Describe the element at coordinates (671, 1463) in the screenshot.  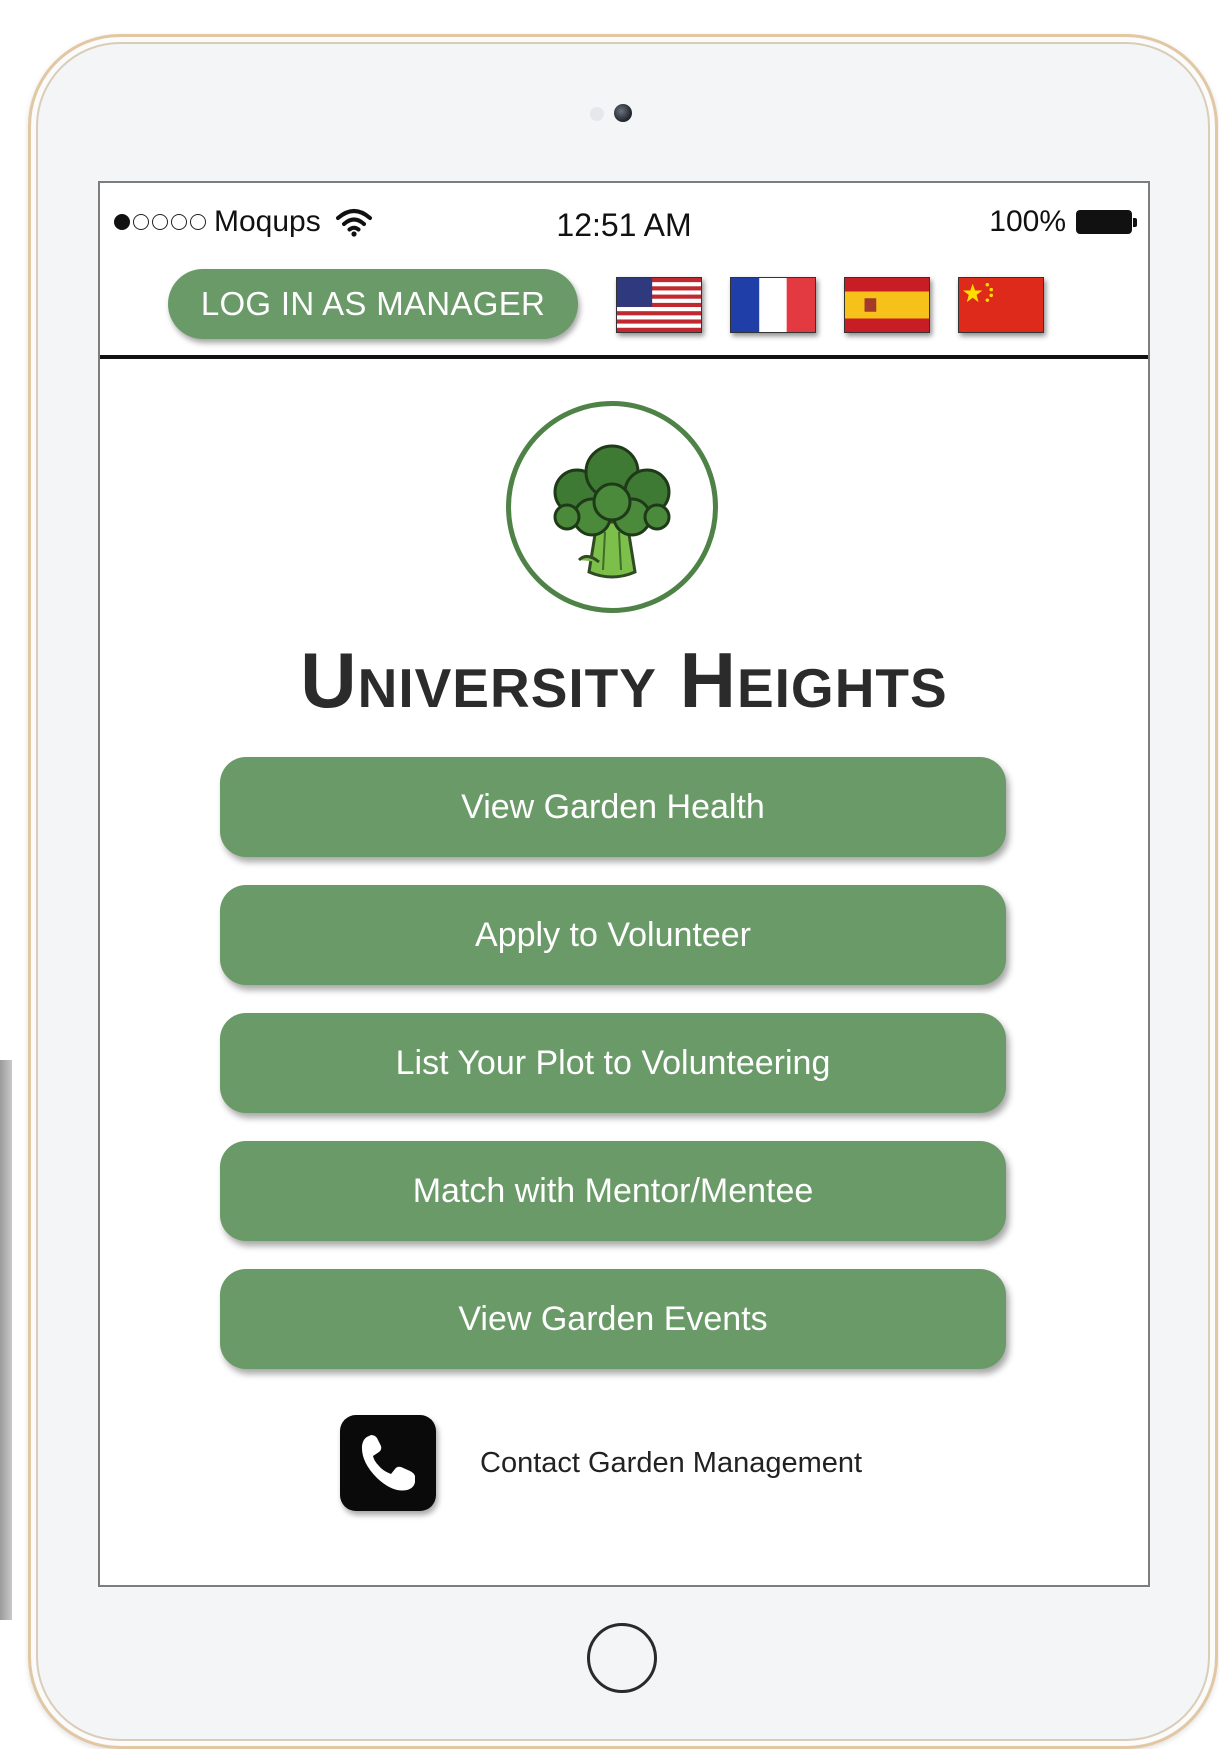
I see `contact-label: Contact Garden Management` at that location.